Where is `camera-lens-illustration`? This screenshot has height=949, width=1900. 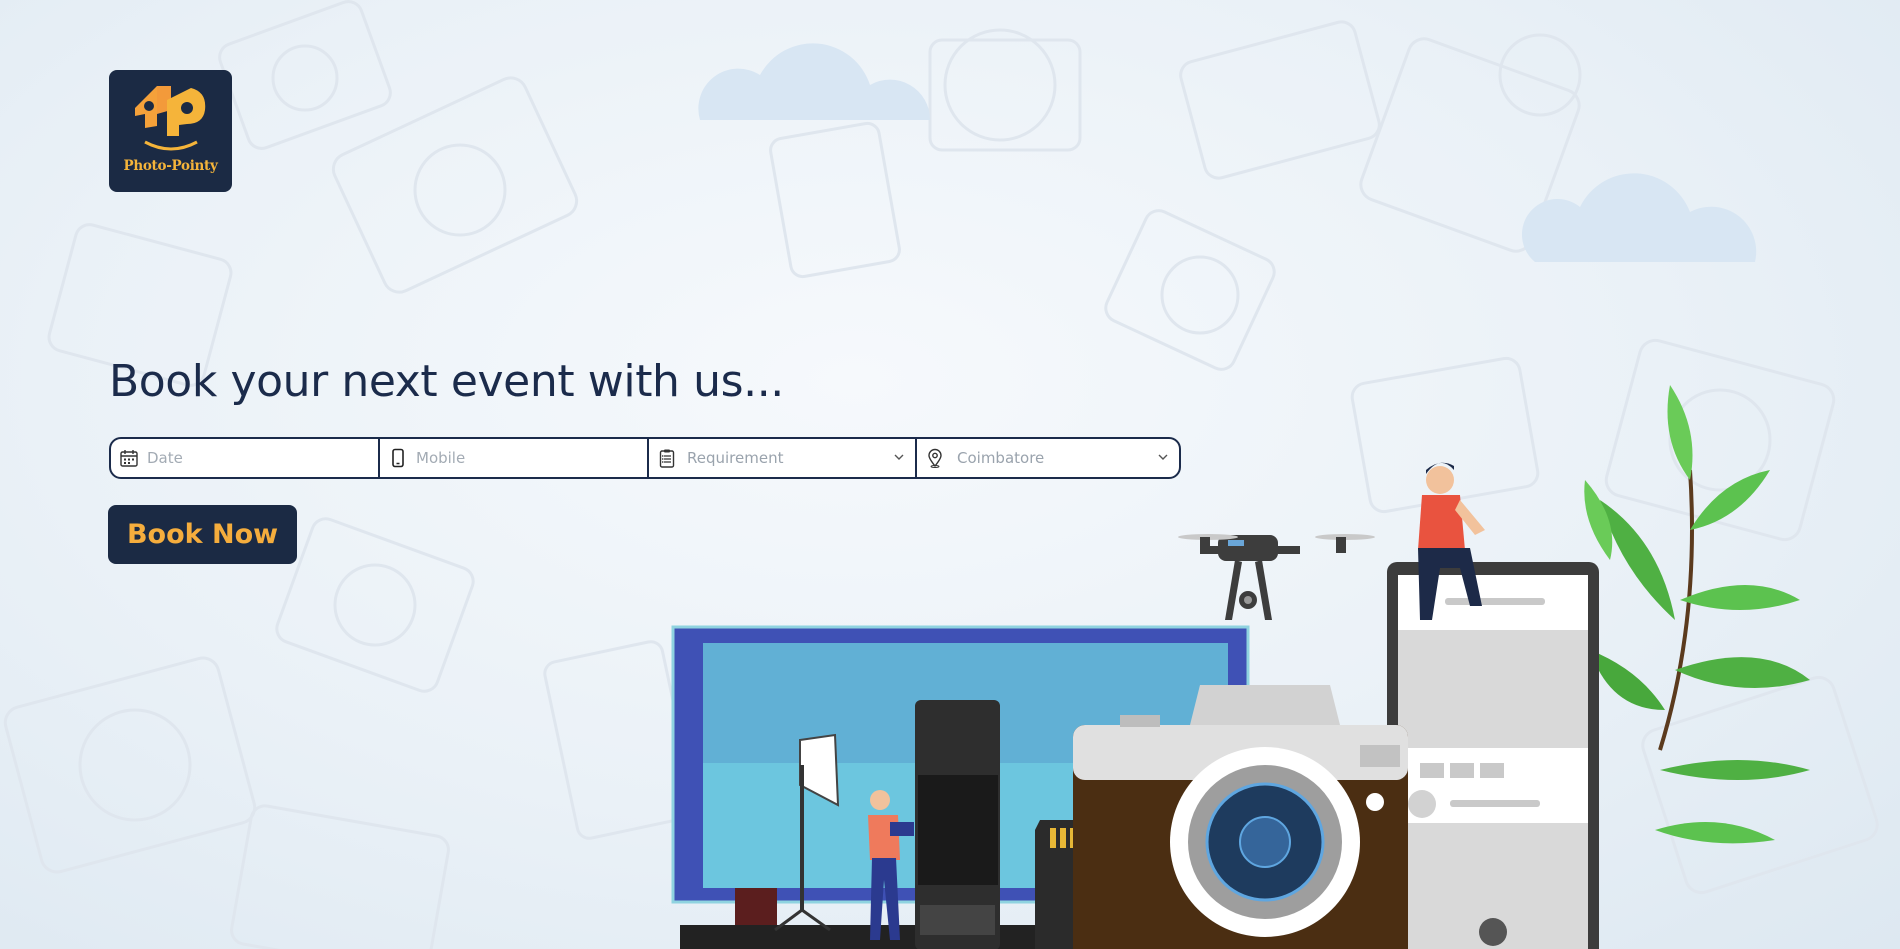
camera-lens-illustration is located at coordinates (957, 824).